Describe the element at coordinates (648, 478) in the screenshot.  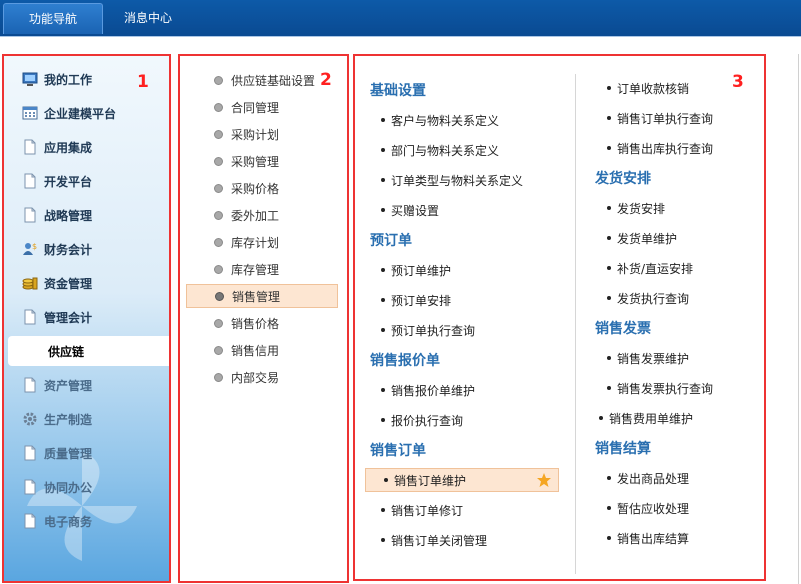
I see `function-link: 发出商品处理` at that location.